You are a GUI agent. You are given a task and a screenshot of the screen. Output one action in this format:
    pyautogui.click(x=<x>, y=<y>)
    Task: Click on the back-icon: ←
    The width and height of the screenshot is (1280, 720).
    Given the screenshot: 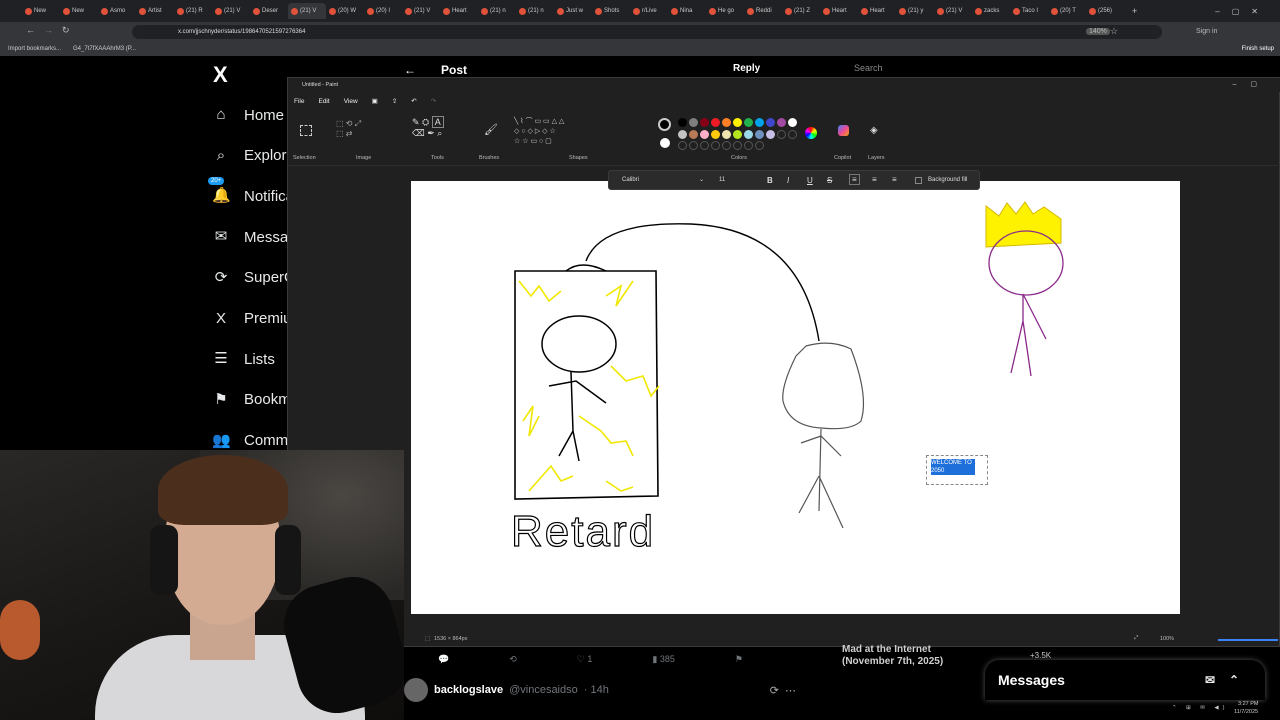 What is the action you would take?
    pyautogui.click(x=30, y=30)
    